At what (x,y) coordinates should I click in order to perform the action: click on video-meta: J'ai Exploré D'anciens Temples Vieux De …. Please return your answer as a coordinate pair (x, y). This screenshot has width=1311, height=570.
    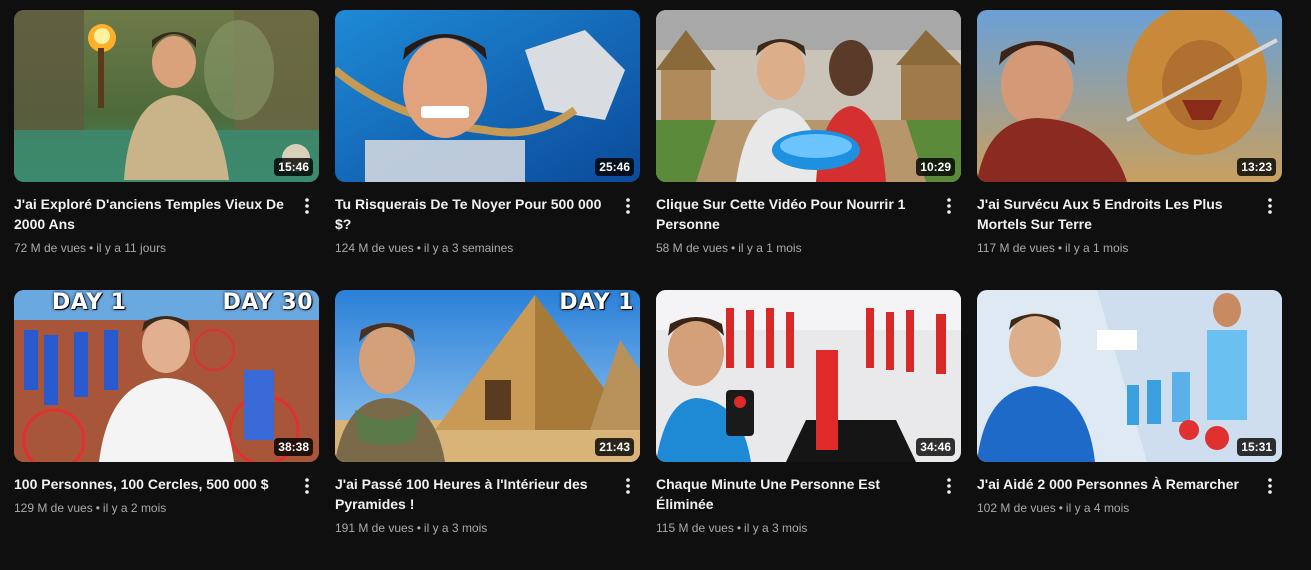
    Looking at the image, I should click on (166, 219).